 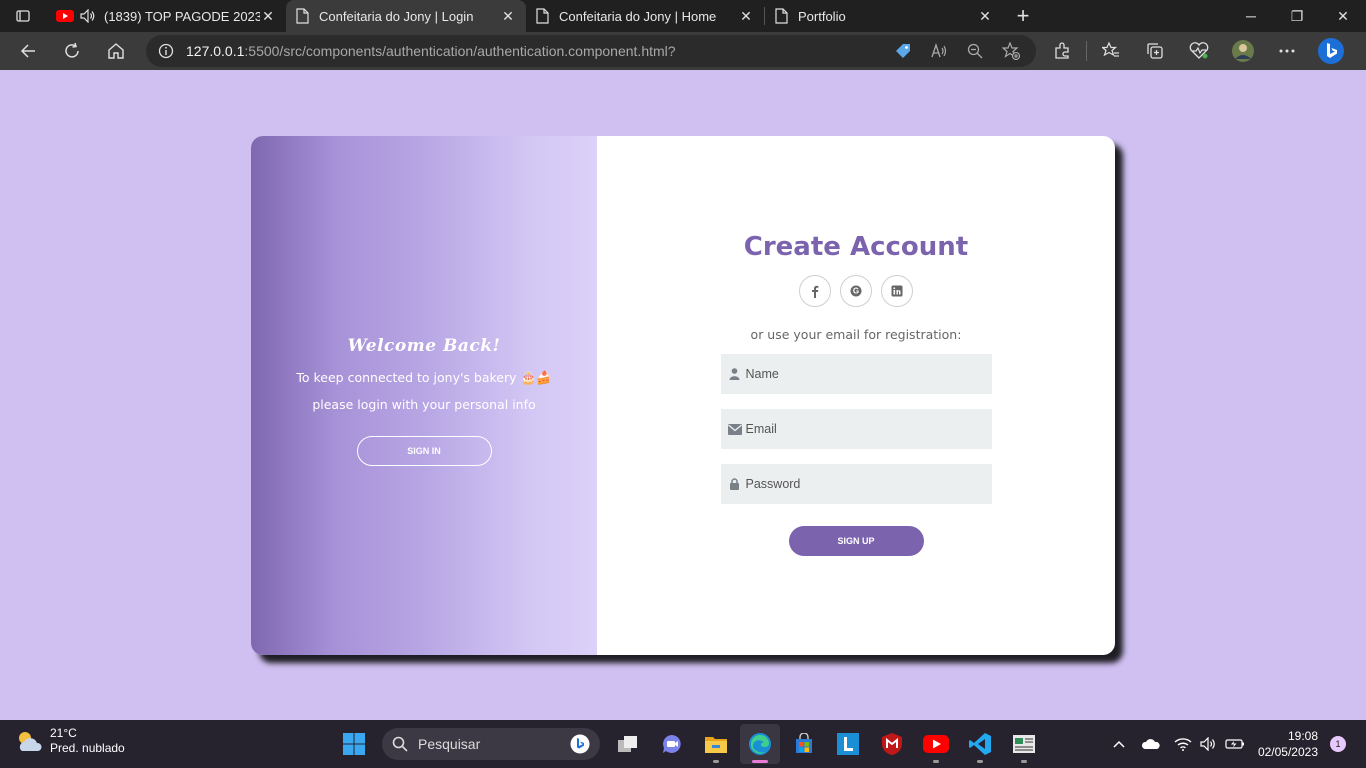 What do you see at coordinates (215, 51) in the screenshot?
I see `url-host: 127.0.0.1` at bounding box center [215, 51].